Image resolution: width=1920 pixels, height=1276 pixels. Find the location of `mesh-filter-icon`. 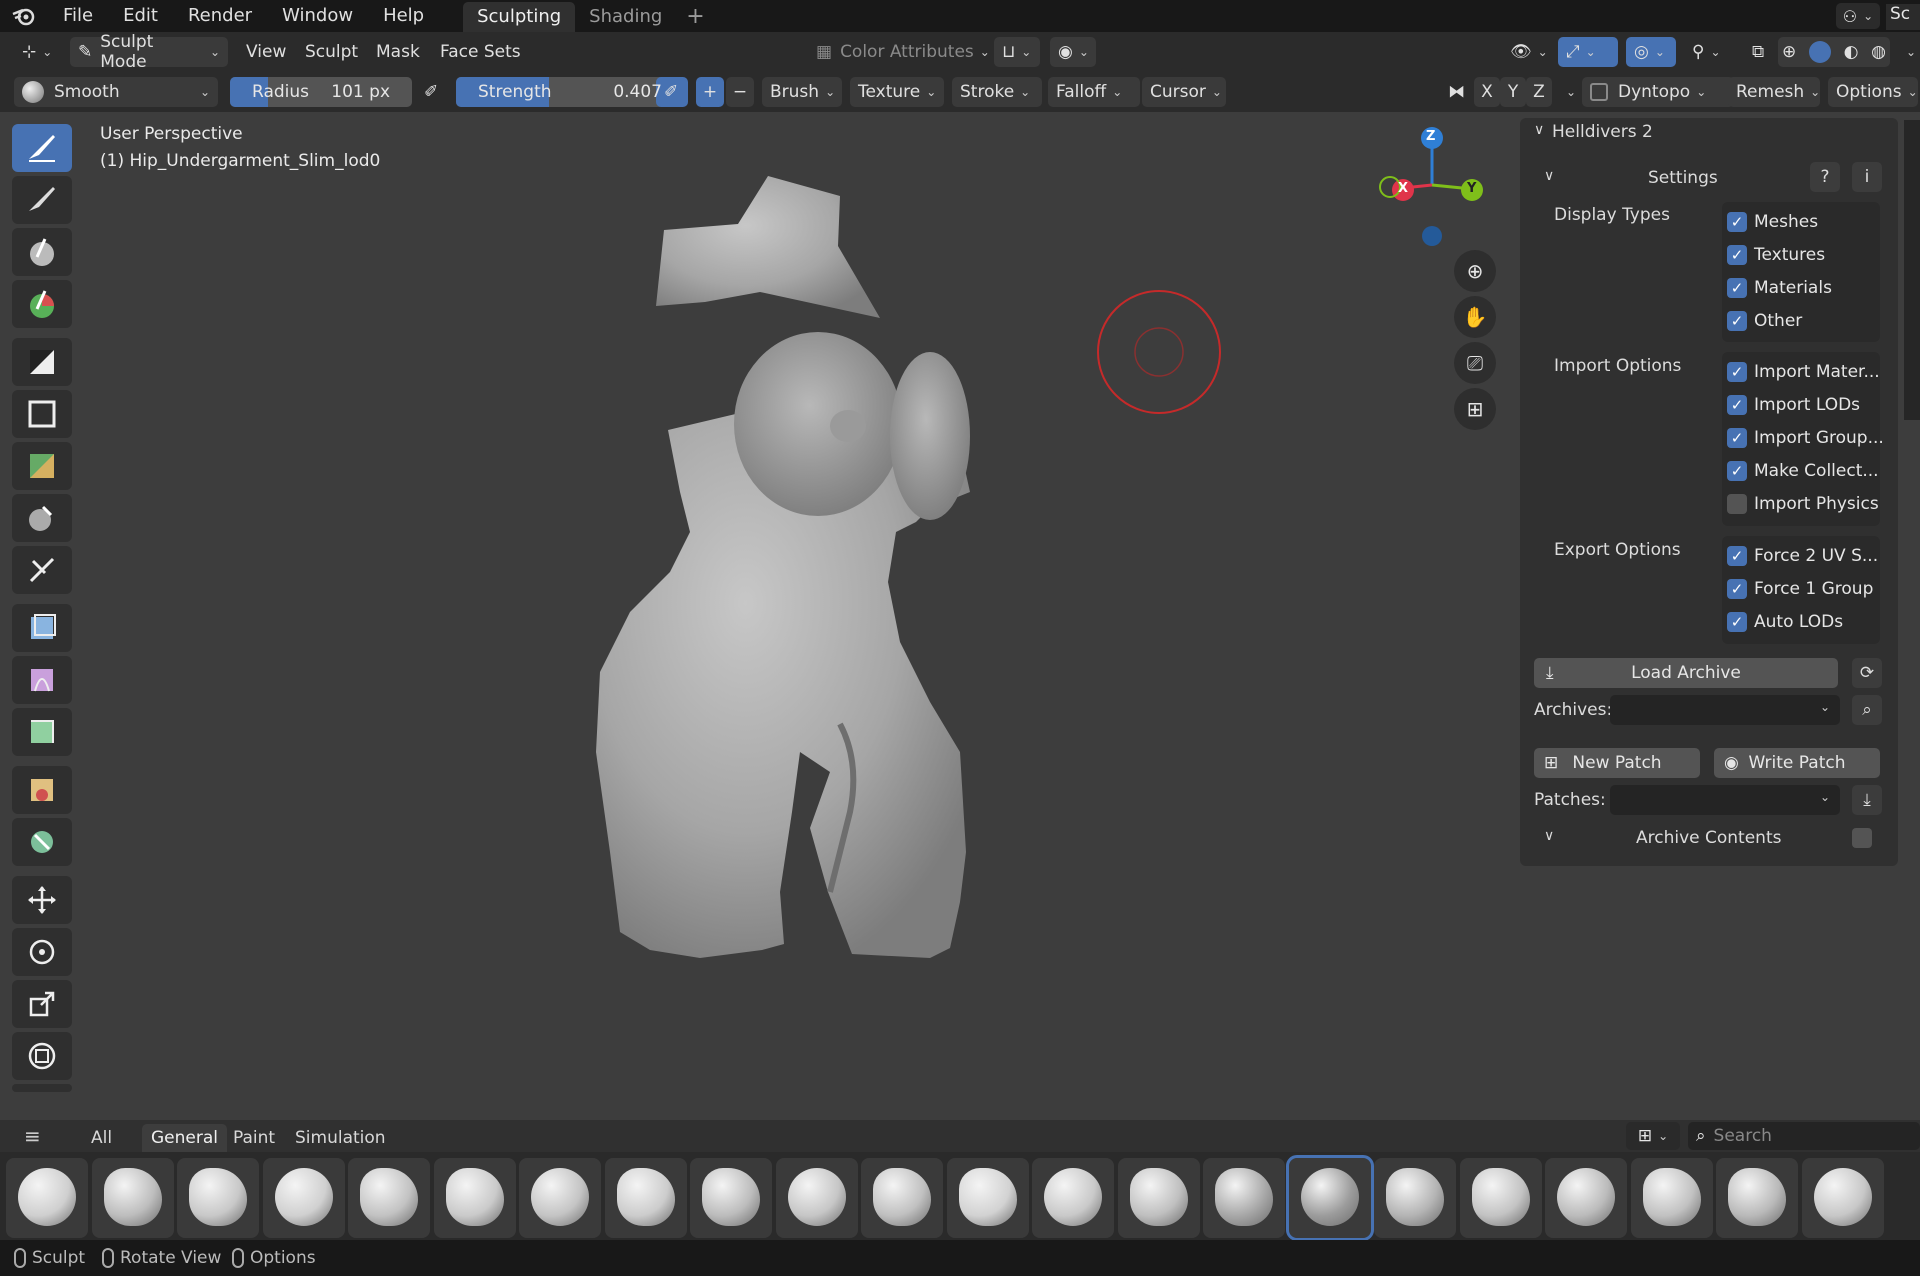

mesh-filter-icon is located at coordinates (42, 628).